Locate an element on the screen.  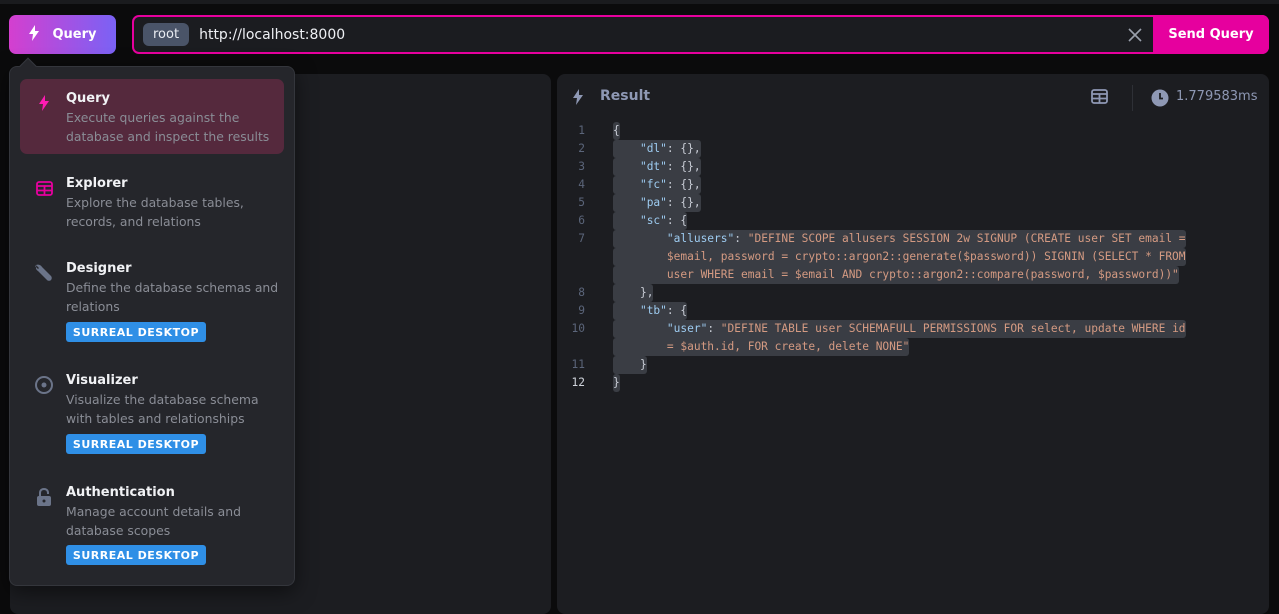
query-duration: 1.779583ms is located at coordinates (1217, 96).